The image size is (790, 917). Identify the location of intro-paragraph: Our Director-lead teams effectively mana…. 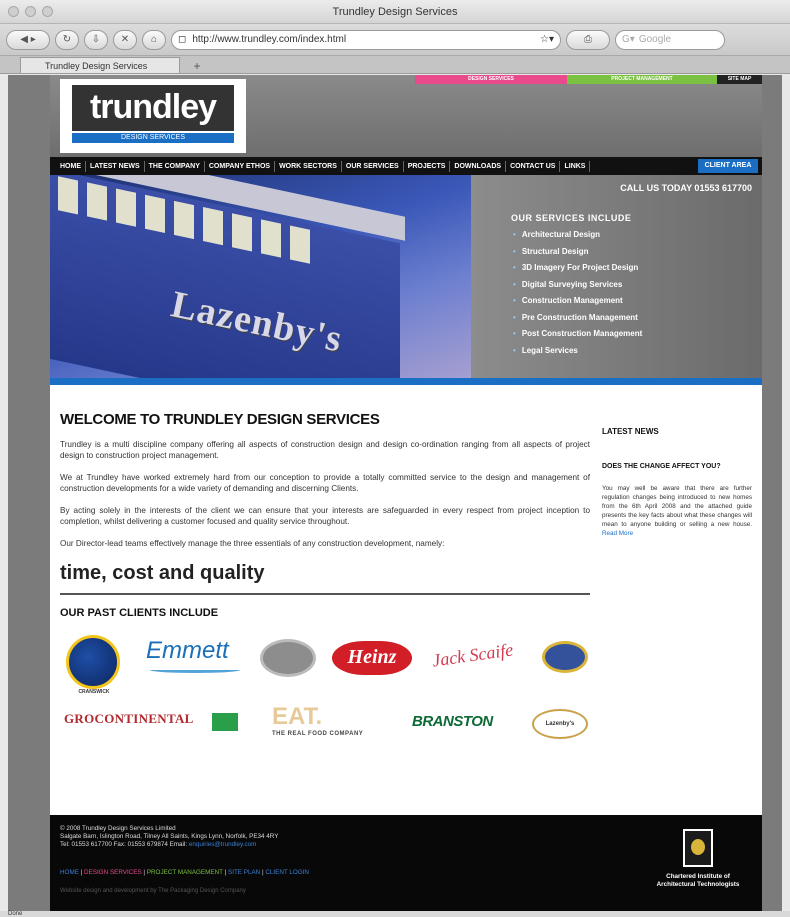
(252, 543).